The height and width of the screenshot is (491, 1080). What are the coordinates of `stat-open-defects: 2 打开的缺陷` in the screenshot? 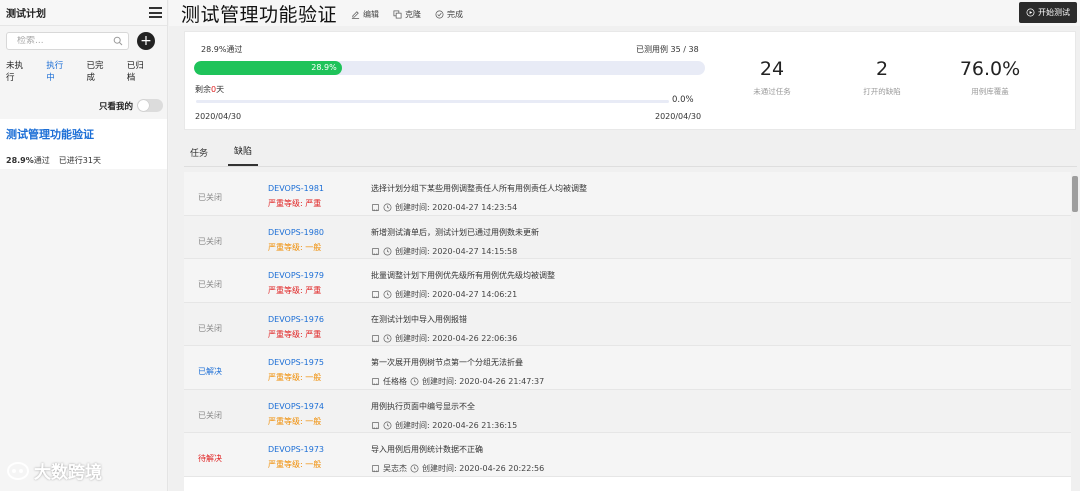 It's located at (882, 77).